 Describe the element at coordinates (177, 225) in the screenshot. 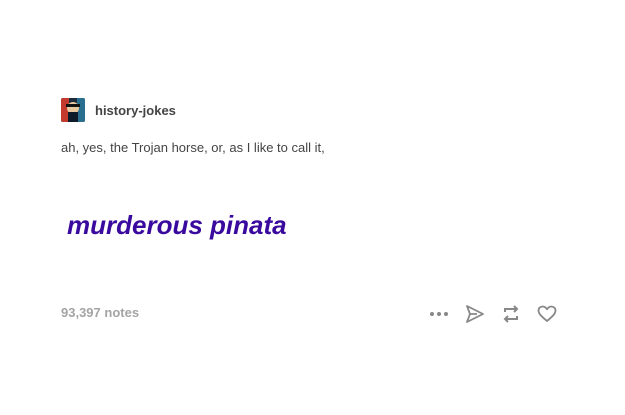

I see `post-big-text: murderous pinata` at that location.